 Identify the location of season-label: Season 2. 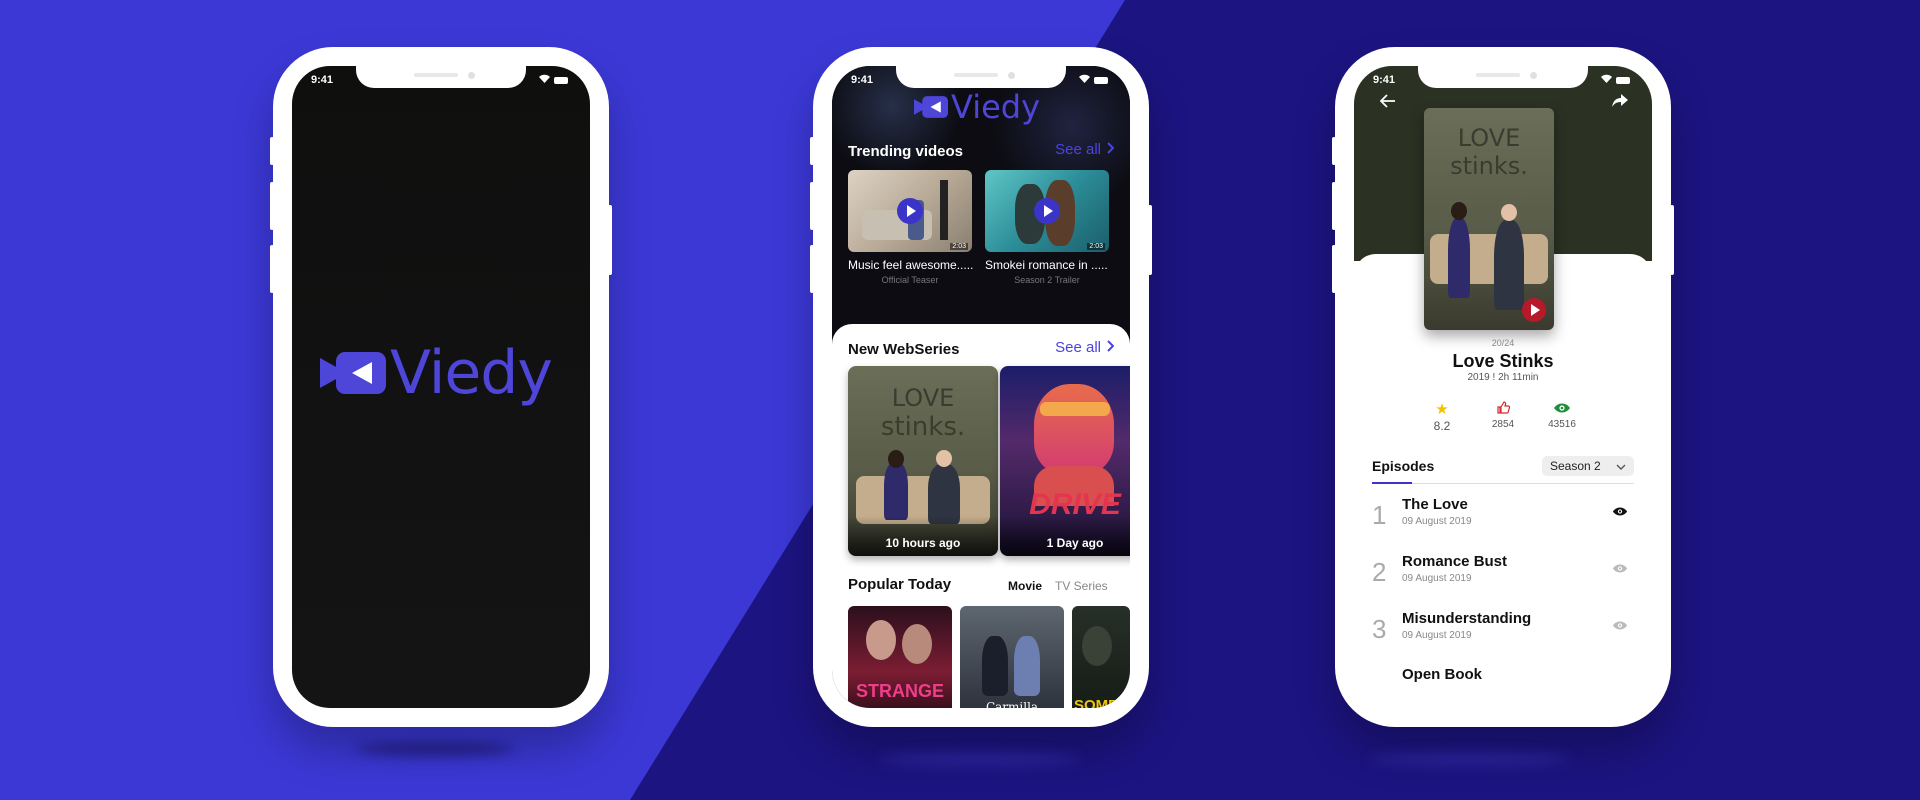
(1575, 466).